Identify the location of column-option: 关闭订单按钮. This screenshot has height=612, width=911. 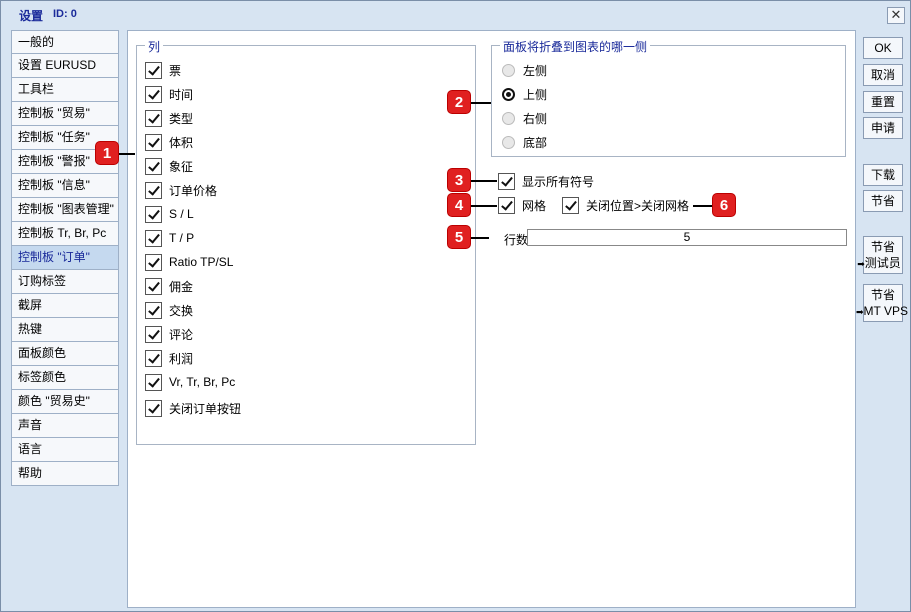
(193, 408).